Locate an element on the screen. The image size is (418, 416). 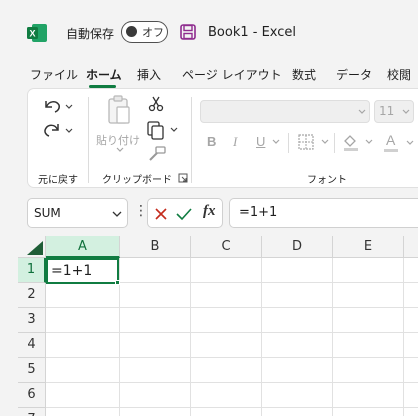
row-header-1: 1 is located at coordinates (32, 270).